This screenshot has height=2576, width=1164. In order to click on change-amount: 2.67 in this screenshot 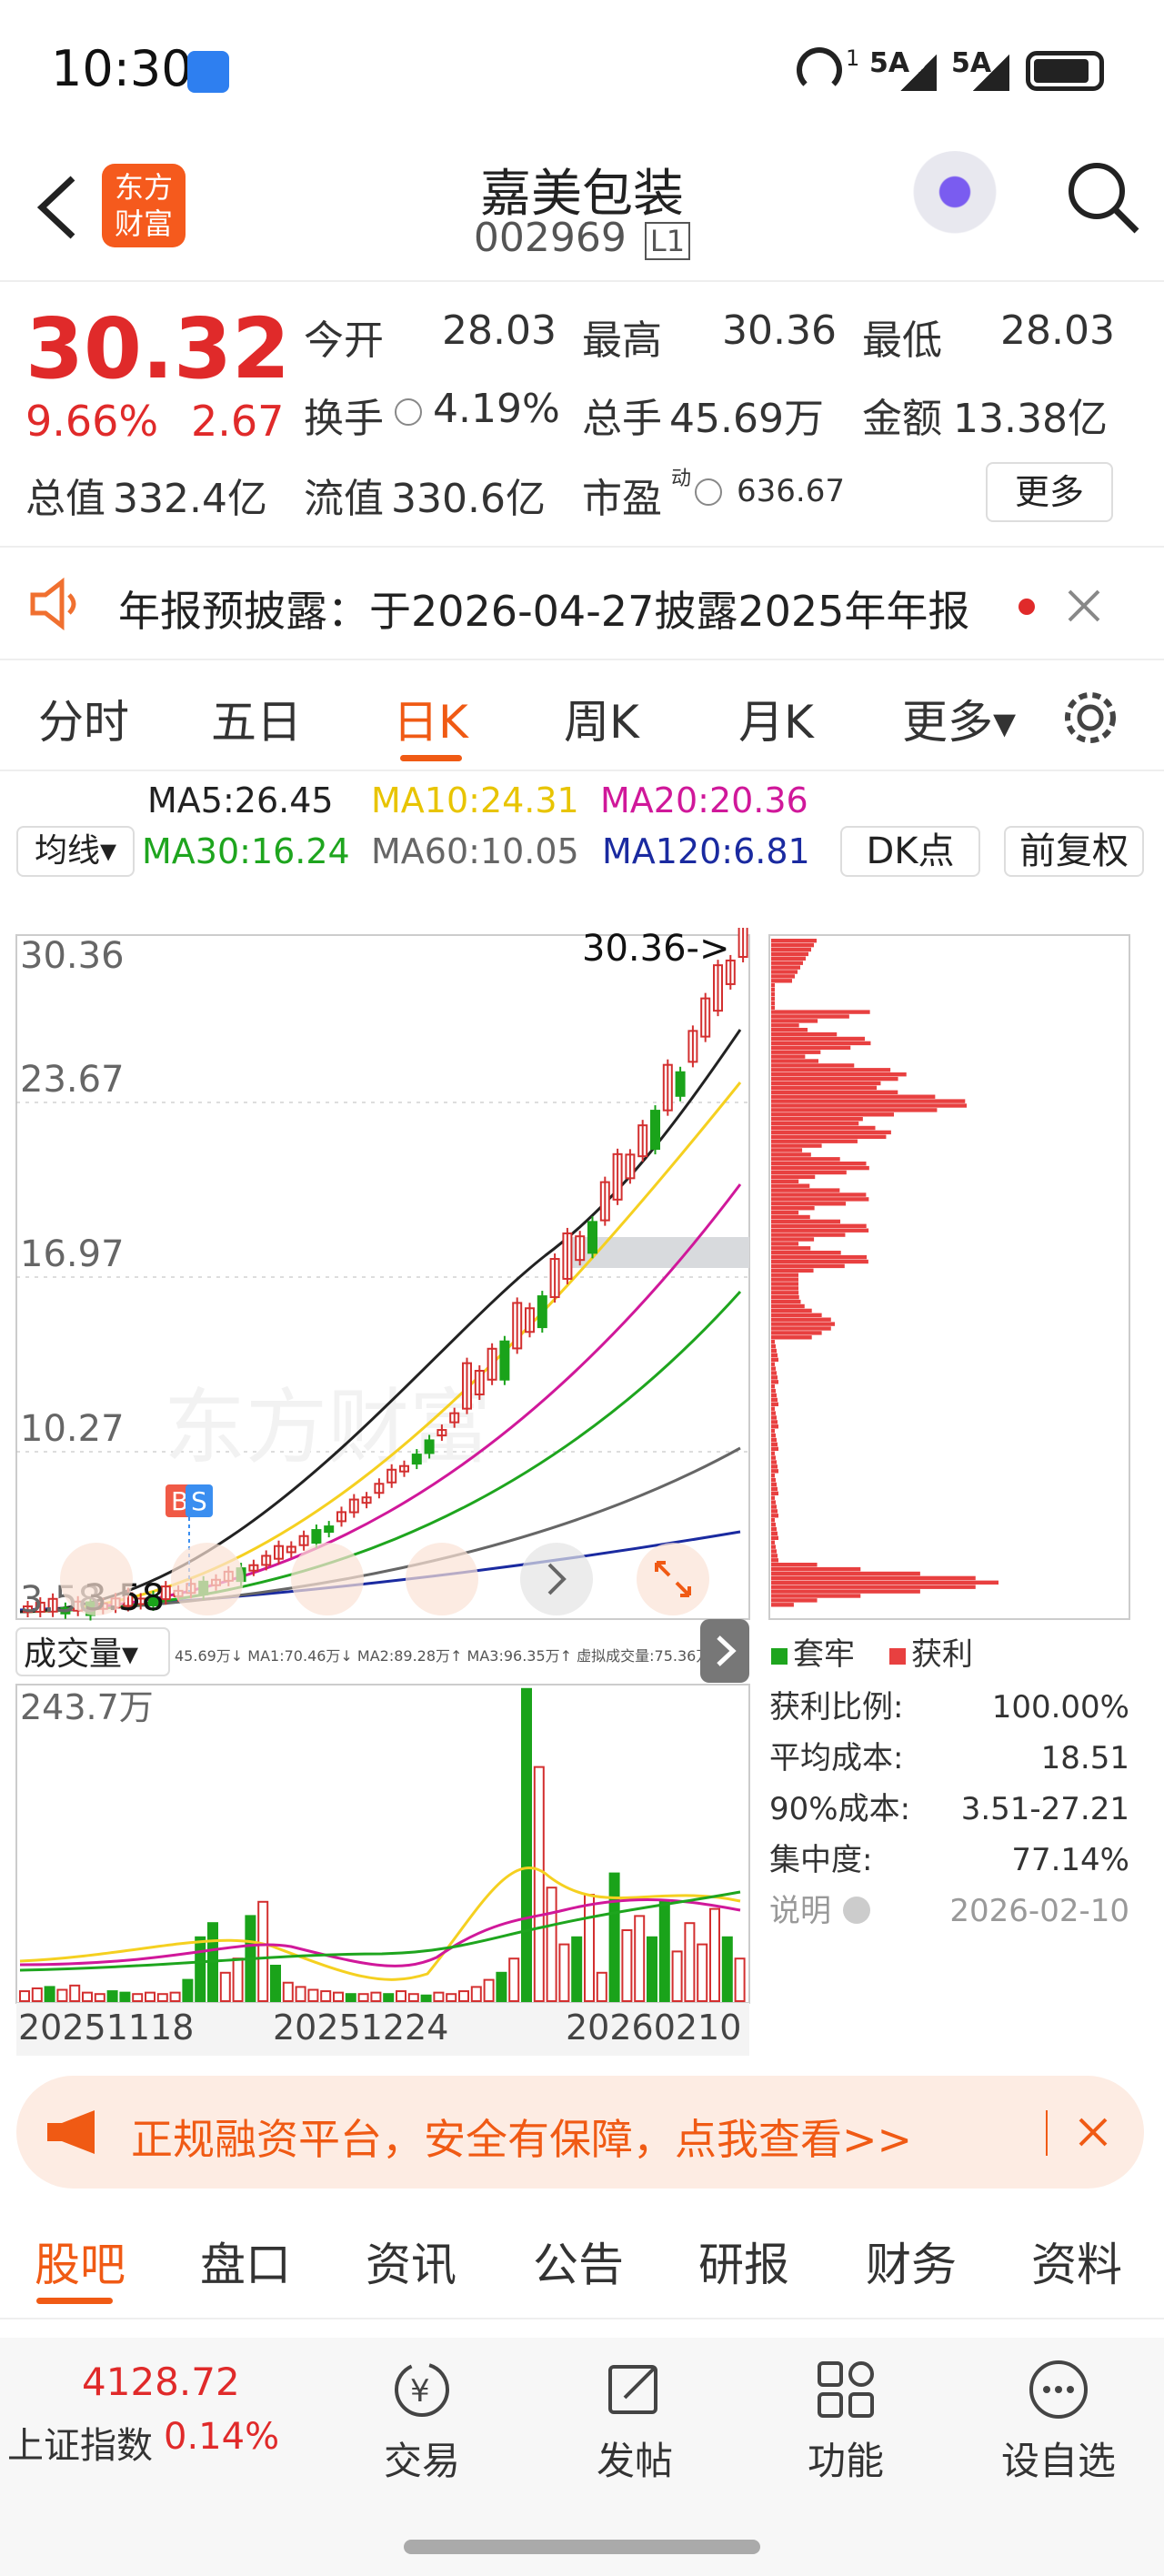, I will do `click(238, 421)`.